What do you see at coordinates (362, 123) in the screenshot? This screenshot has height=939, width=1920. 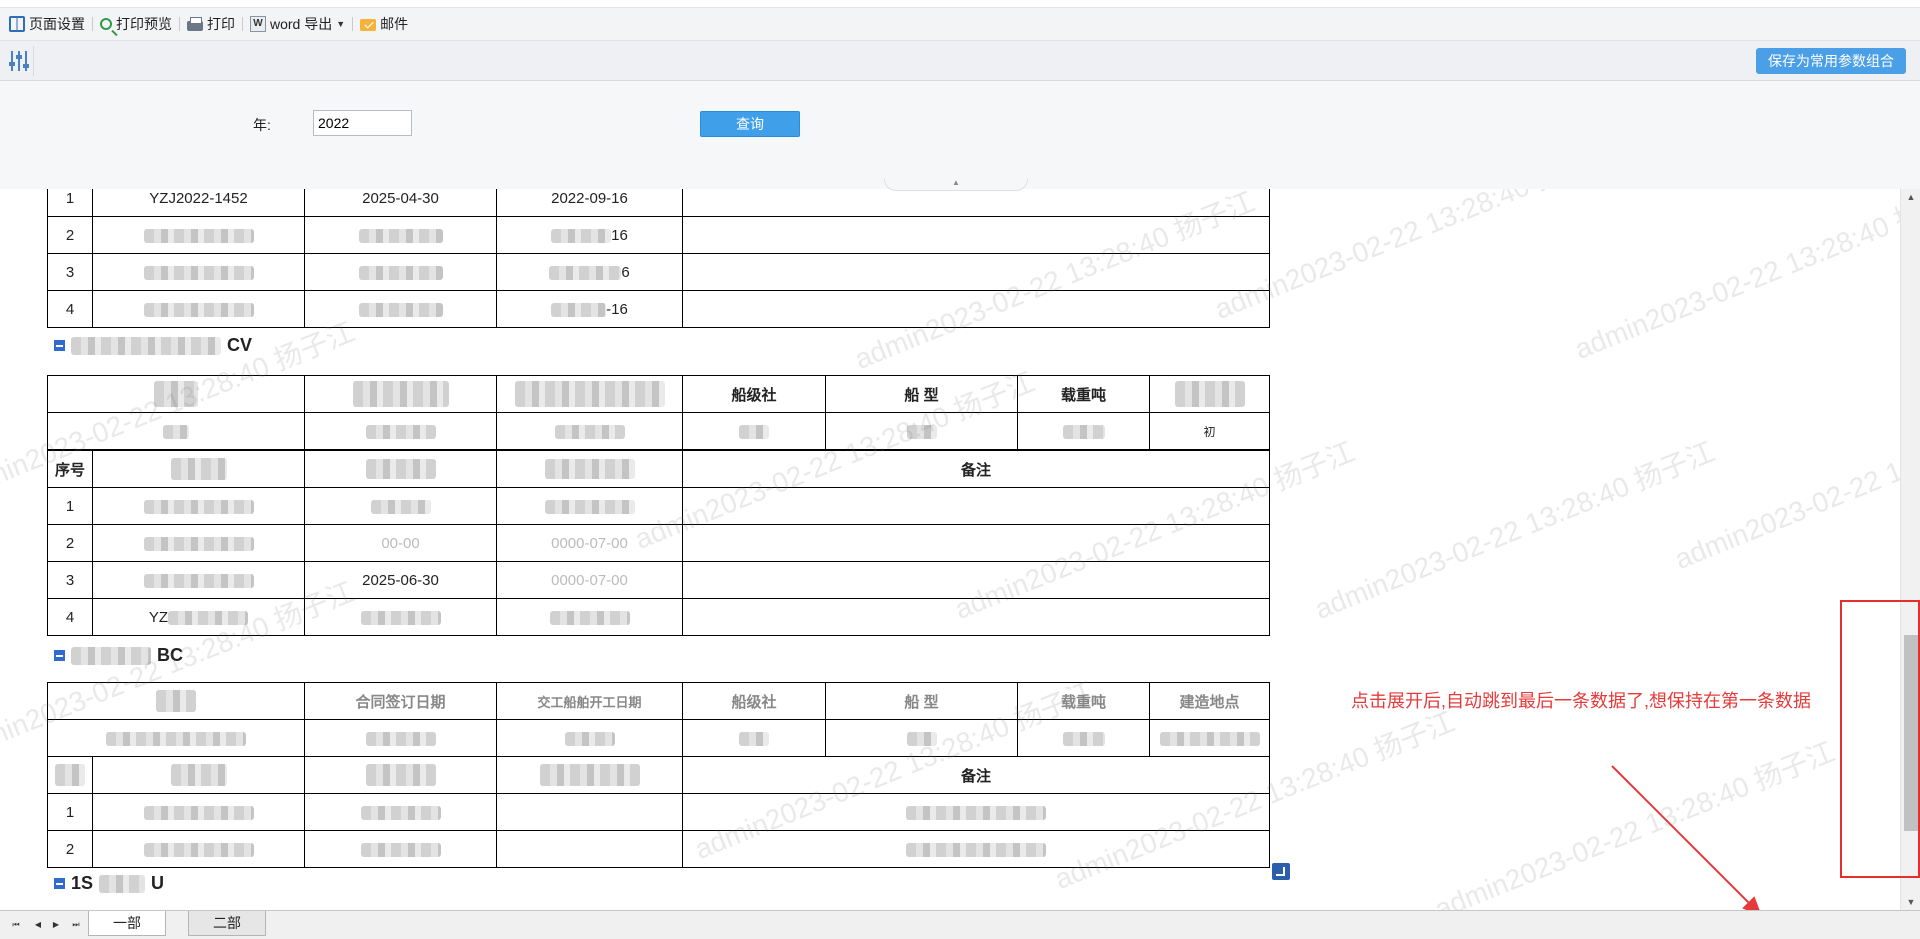 I see `year-input` at bounding box center [362, 123].